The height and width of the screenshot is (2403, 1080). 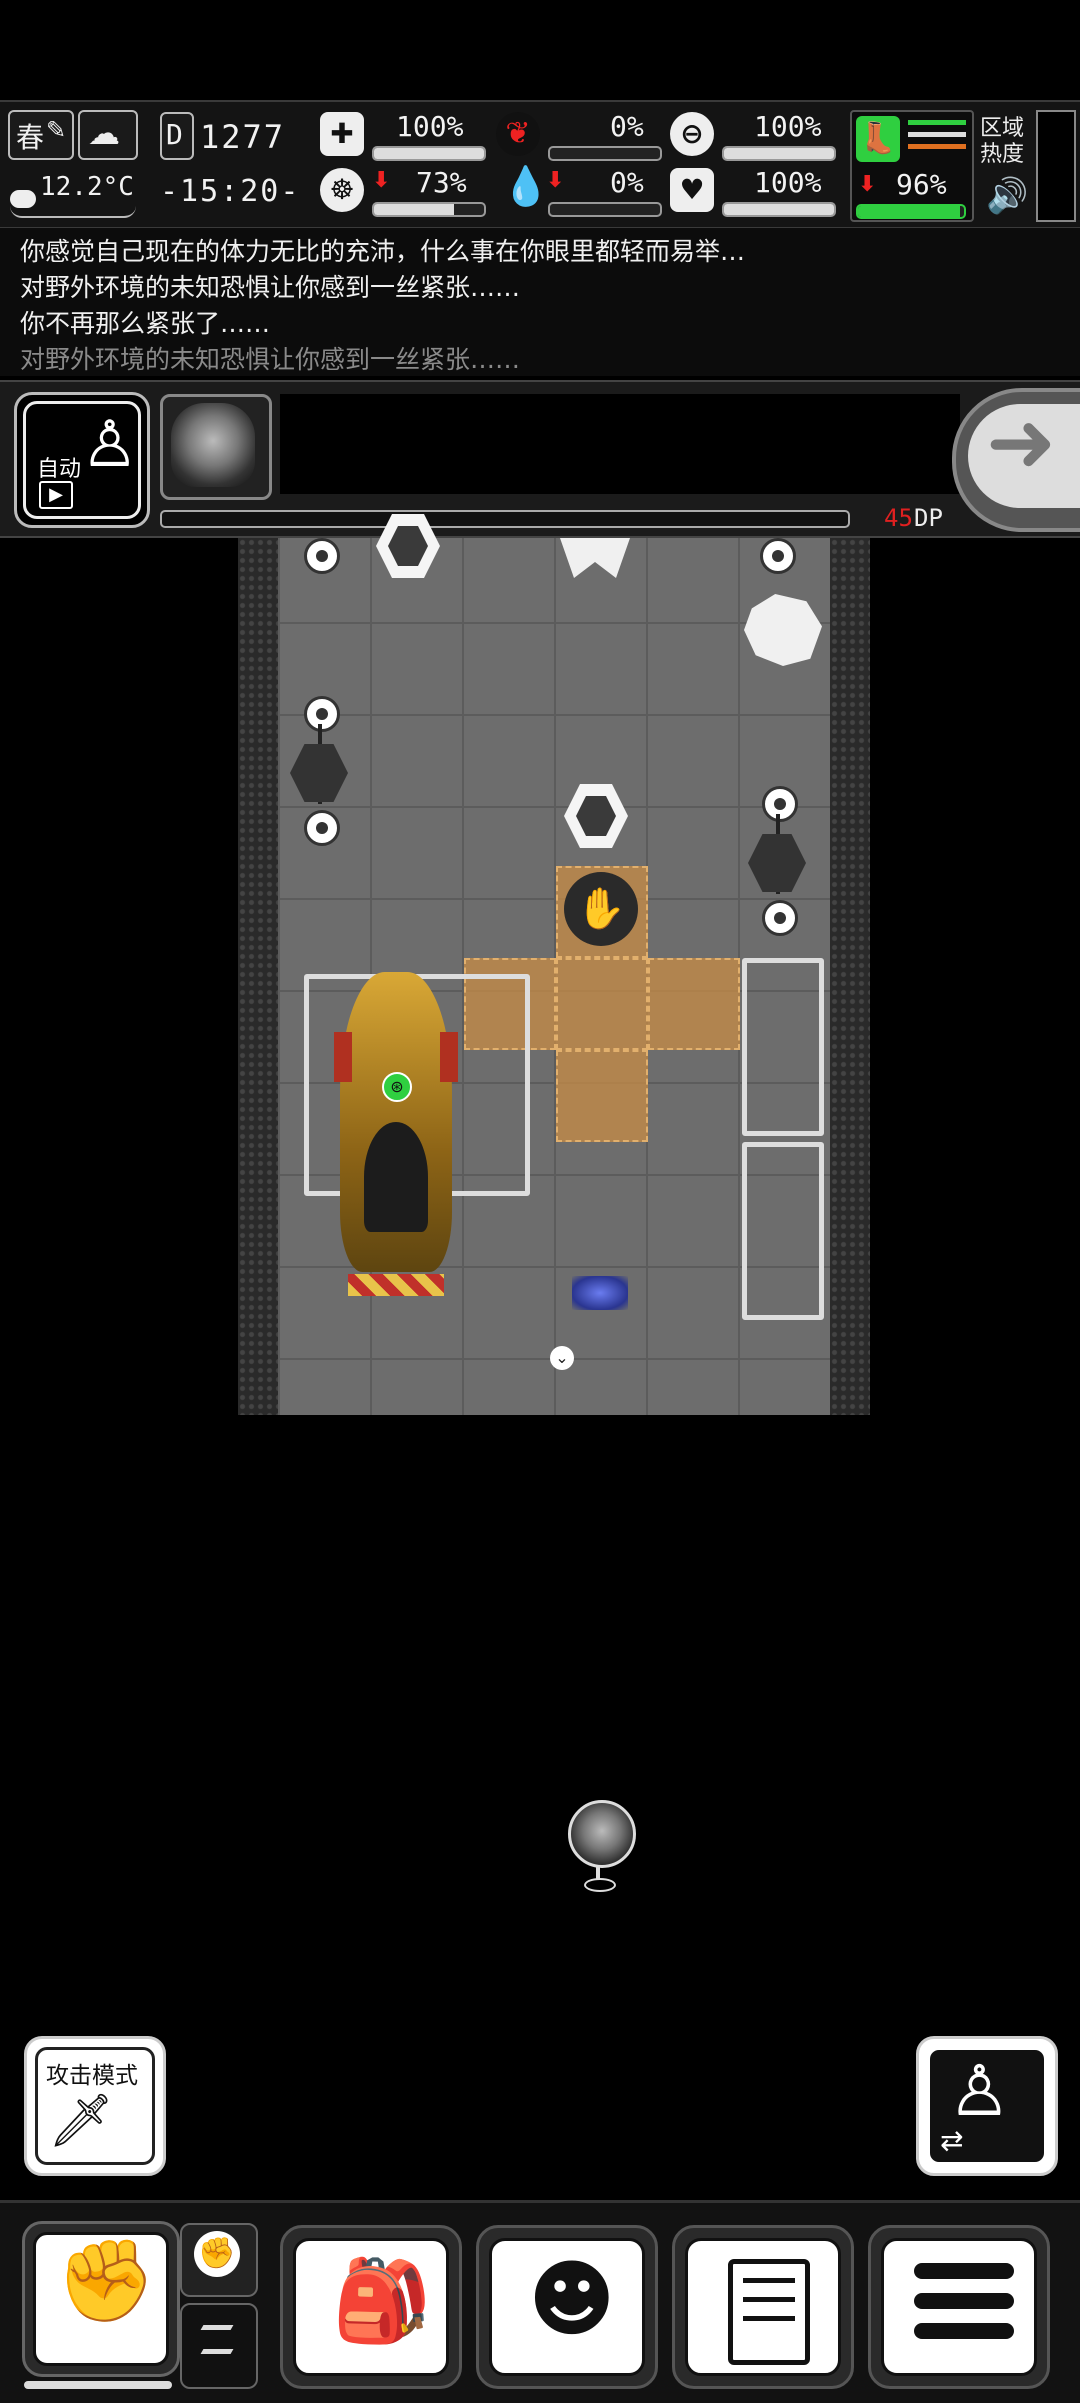 What do you see at coordinates (601, 909) in the screenshot?
I see `hand-grab-icon: ✋` at bounding box center [601, 909].